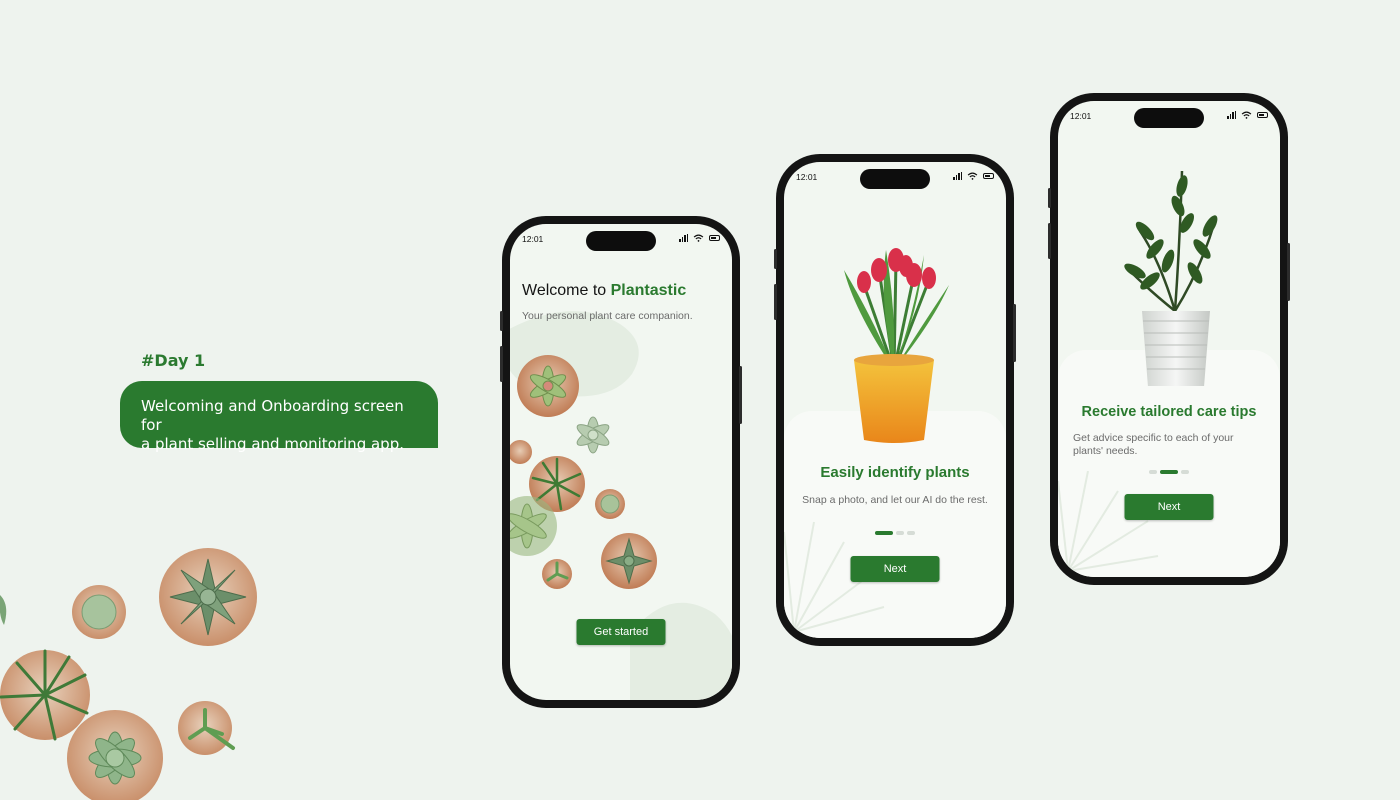 This screenshot has width=1400, height=800. Describe the element at coordinates (272, 444) in the screenshot. I see `caption-line-2: a plant selling and monitoring app.` at that location.